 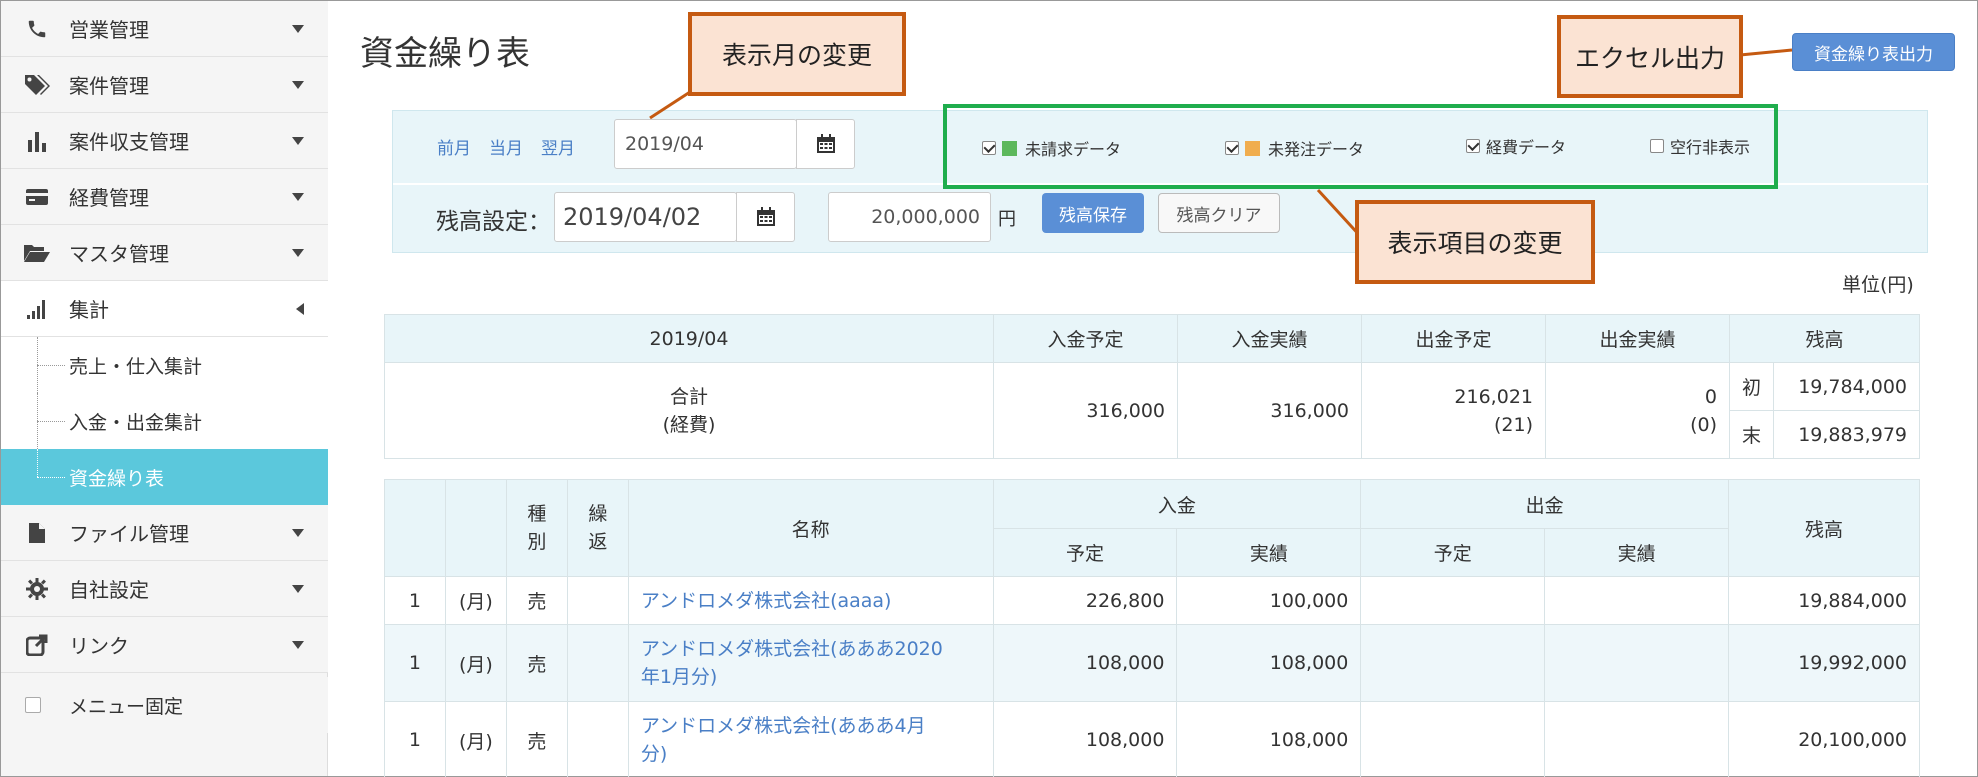 I want to click on callout-pointer-lines, so click(x=1221, y=144).